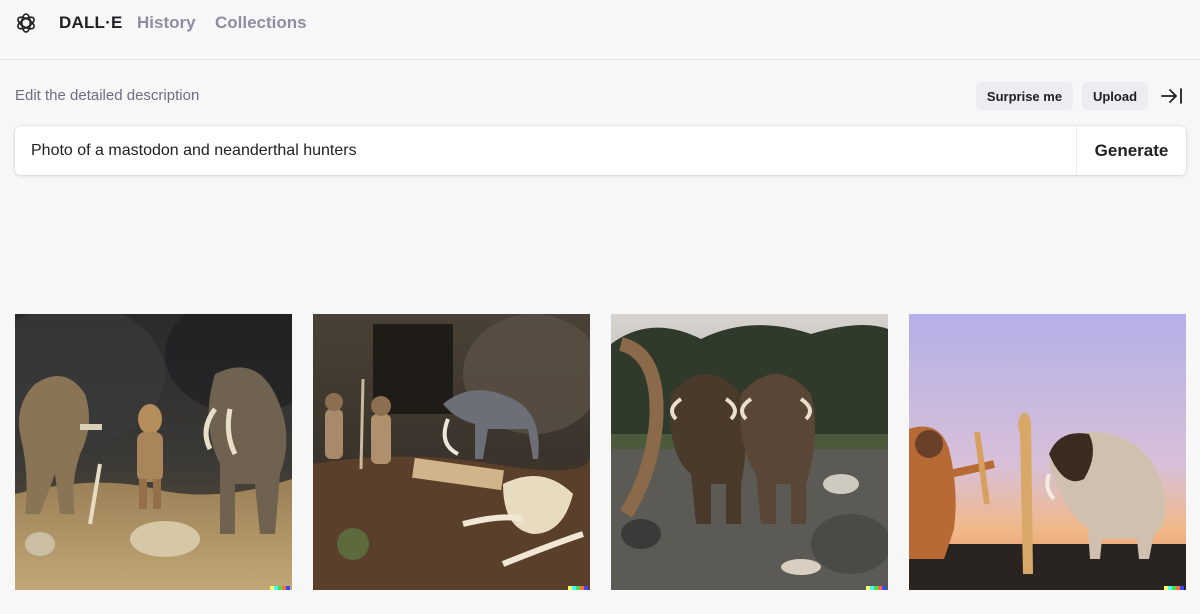  What do you see at coordinates (1024, 96) in the screenshot?
I see `surprise-me-button: Surprise me` at bounding box center [1024, 96].